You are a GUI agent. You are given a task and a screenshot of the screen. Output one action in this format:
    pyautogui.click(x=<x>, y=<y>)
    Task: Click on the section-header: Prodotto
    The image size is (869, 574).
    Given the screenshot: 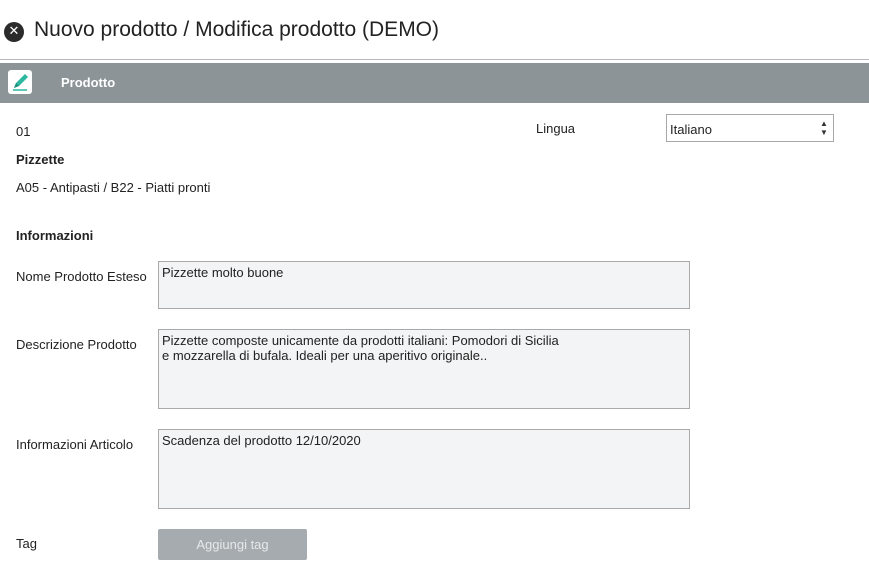 What is the action you would take?
    pyautogui.click(x=434, y=83)
    